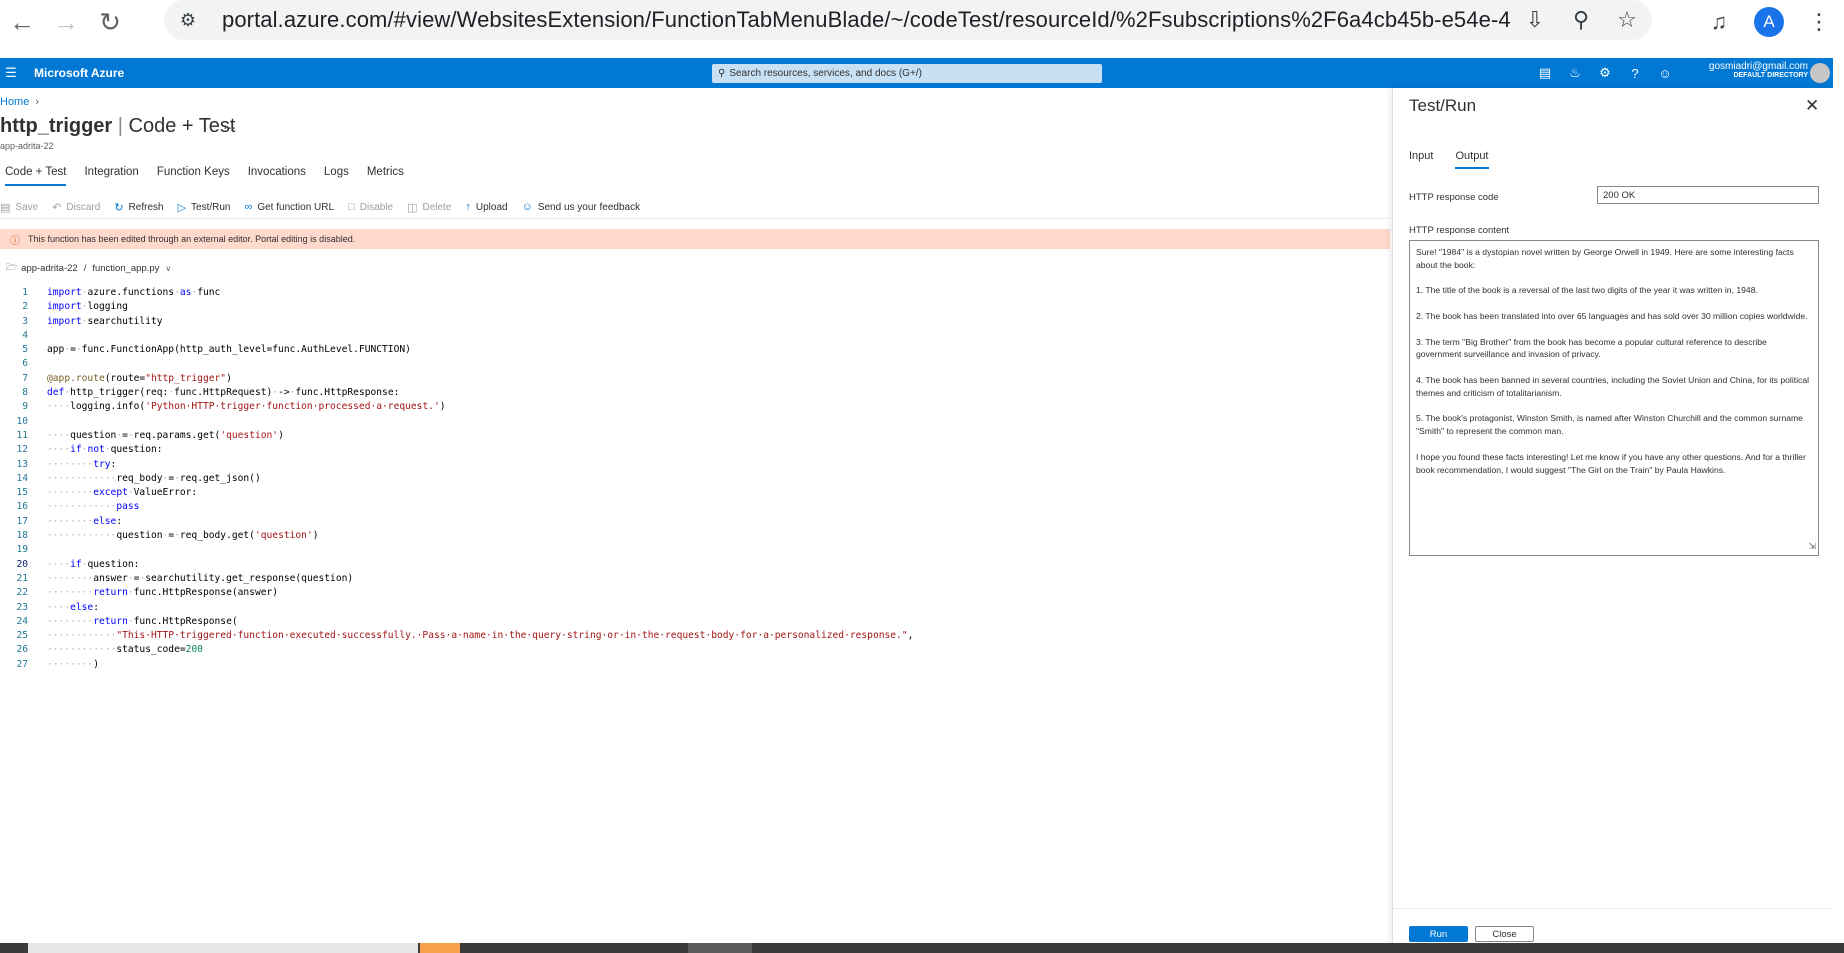 Image resolution: width=1844 pixels, height=953 pixels. I want to click on settings-gear-icon: ⚙, so click(1605, 73).